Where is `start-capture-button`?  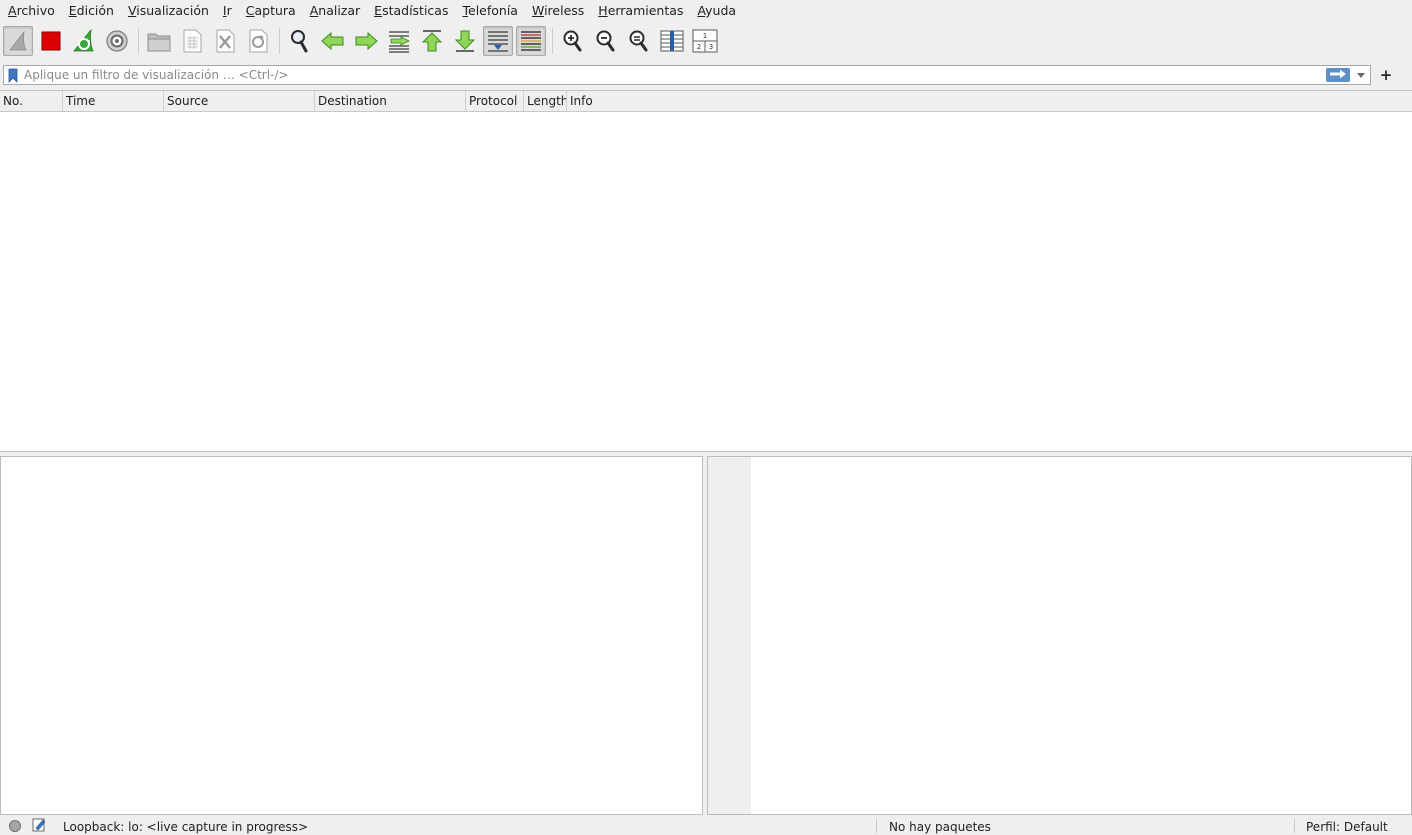
start-capture-button is located at coordinates (18, 41).